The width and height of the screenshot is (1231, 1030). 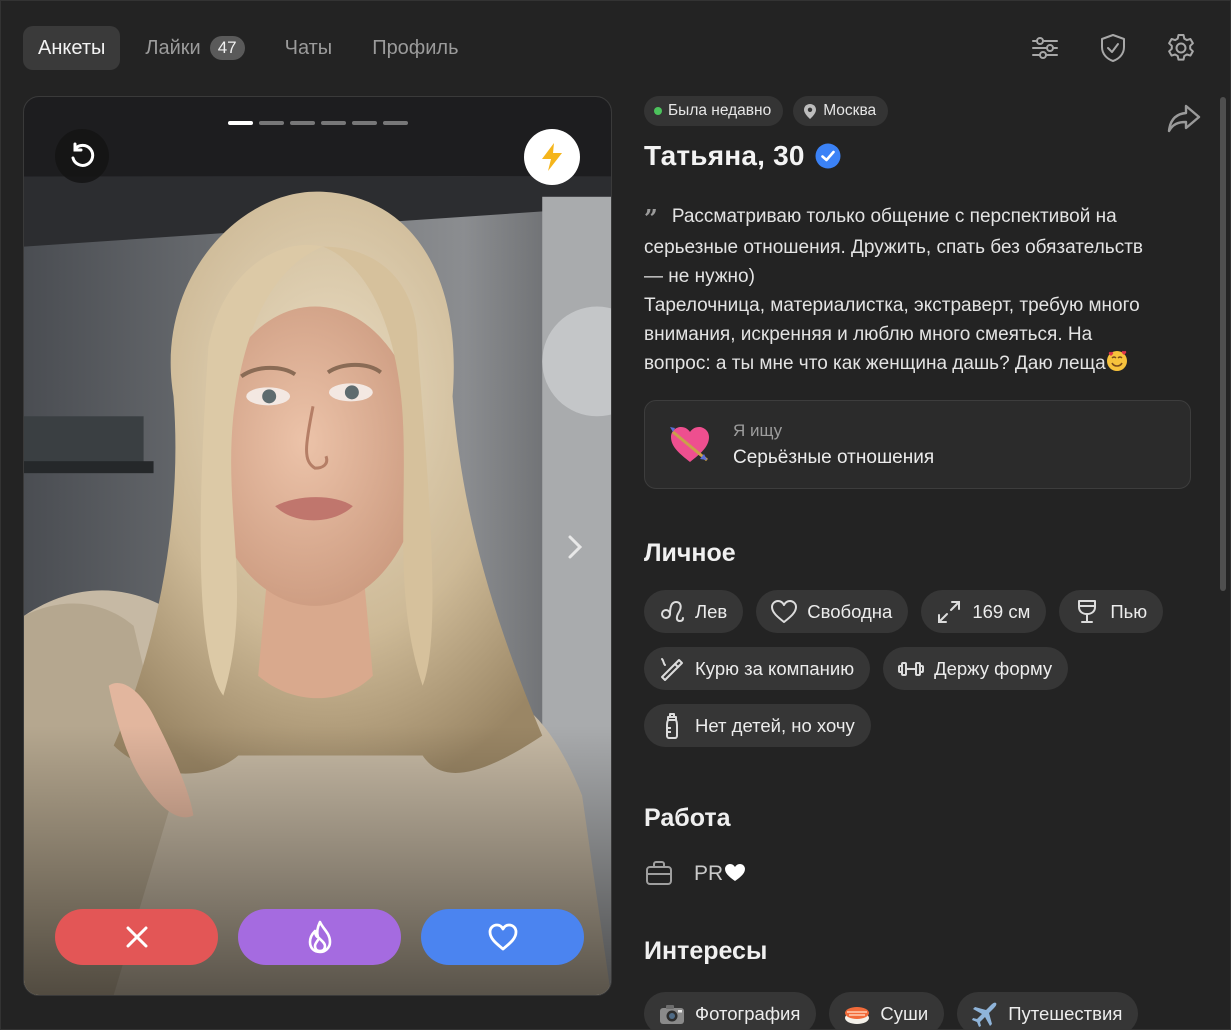 I want to click on lightning-icon, so click(x=552, y=157).